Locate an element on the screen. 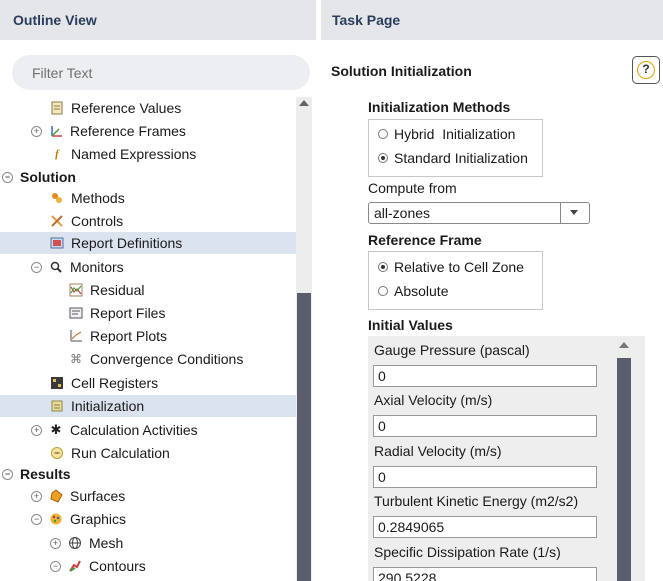 The width and height of the screenshot is (663, 581). axial-velocity-input: 0 is located at coordinates (485, 426).